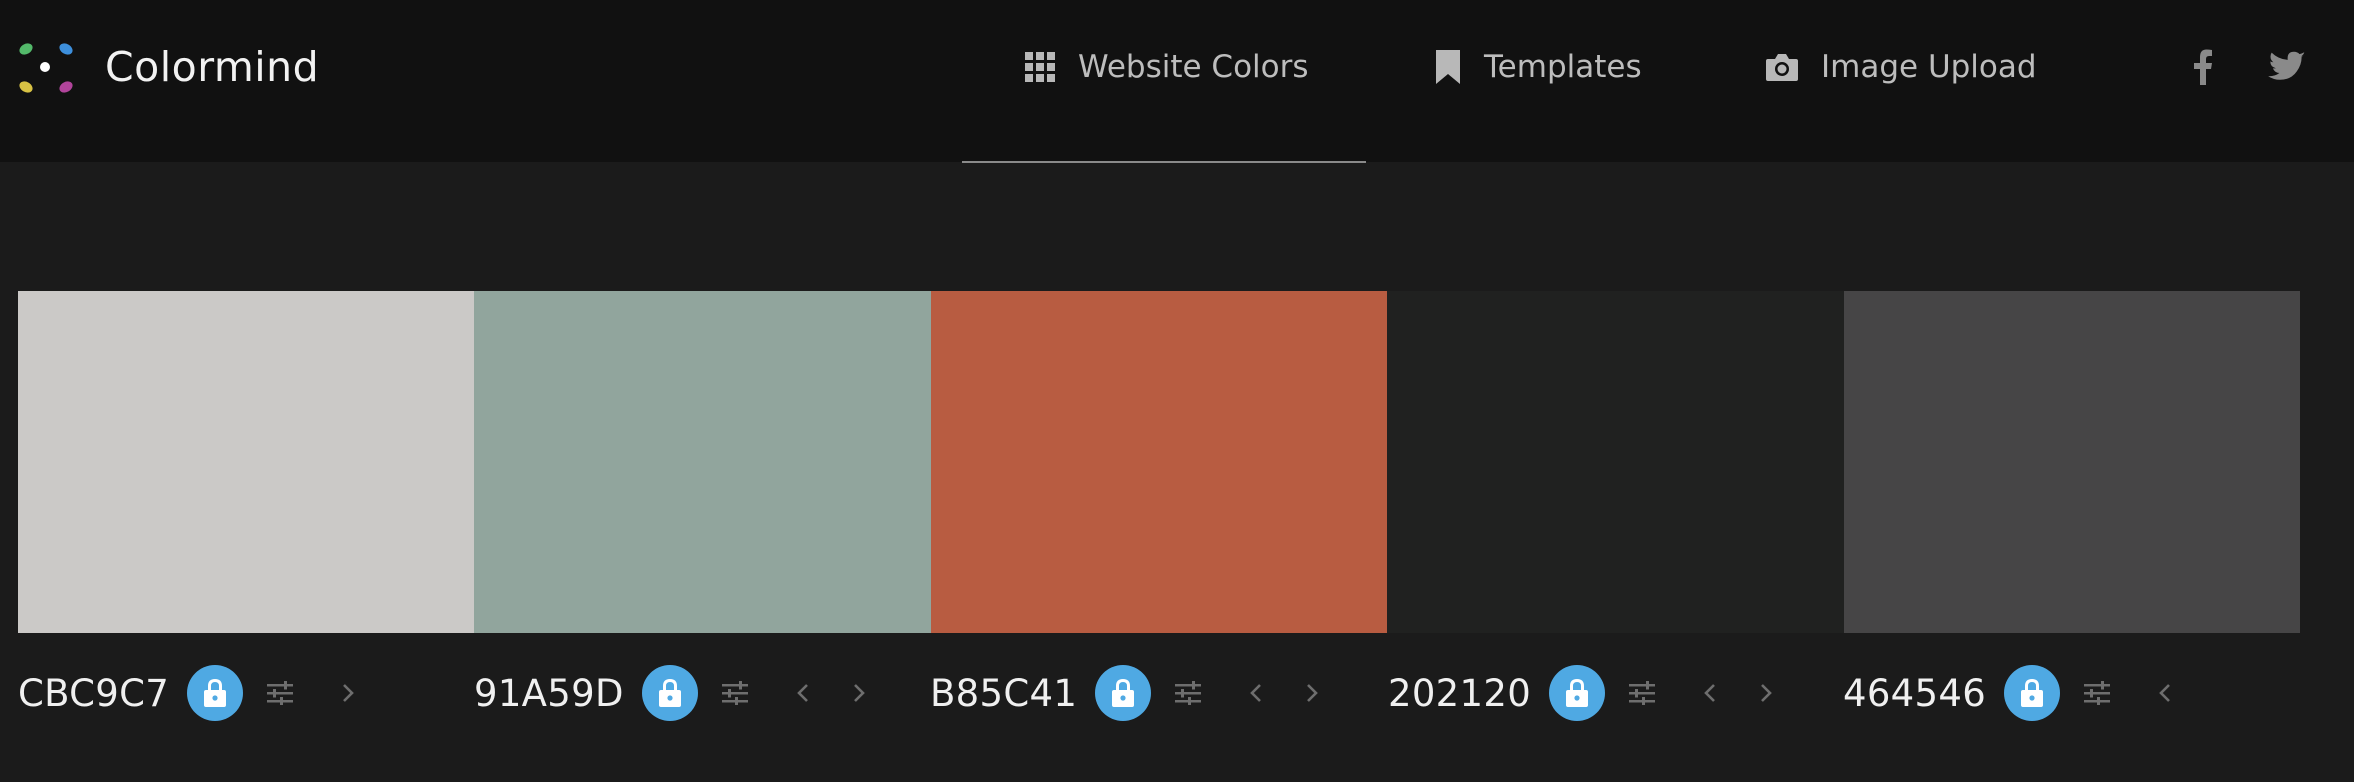  What do you see at coordinates (1563, 67) in the screenshot?
I see `nav-item-label: Templates` at bounding box center [1563, 67].